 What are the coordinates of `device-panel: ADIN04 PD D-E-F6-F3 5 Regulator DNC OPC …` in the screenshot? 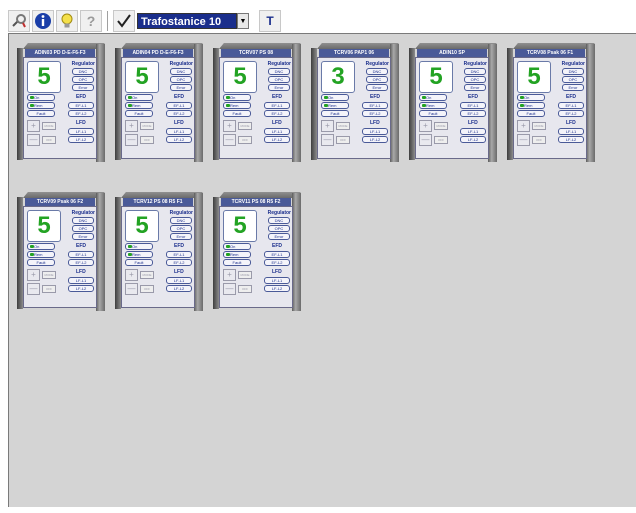 It's located at (159, 103).